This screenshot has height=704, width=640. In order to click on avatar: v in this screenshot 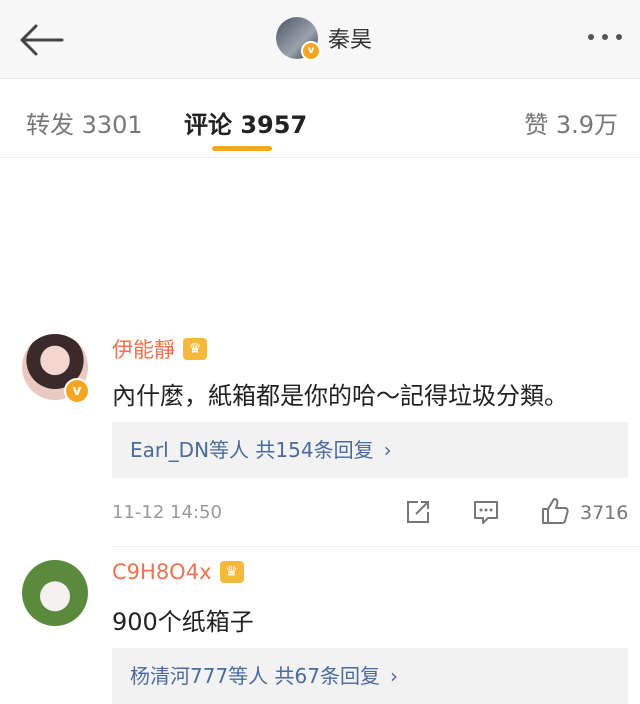, I will do `click(298, 39)`.